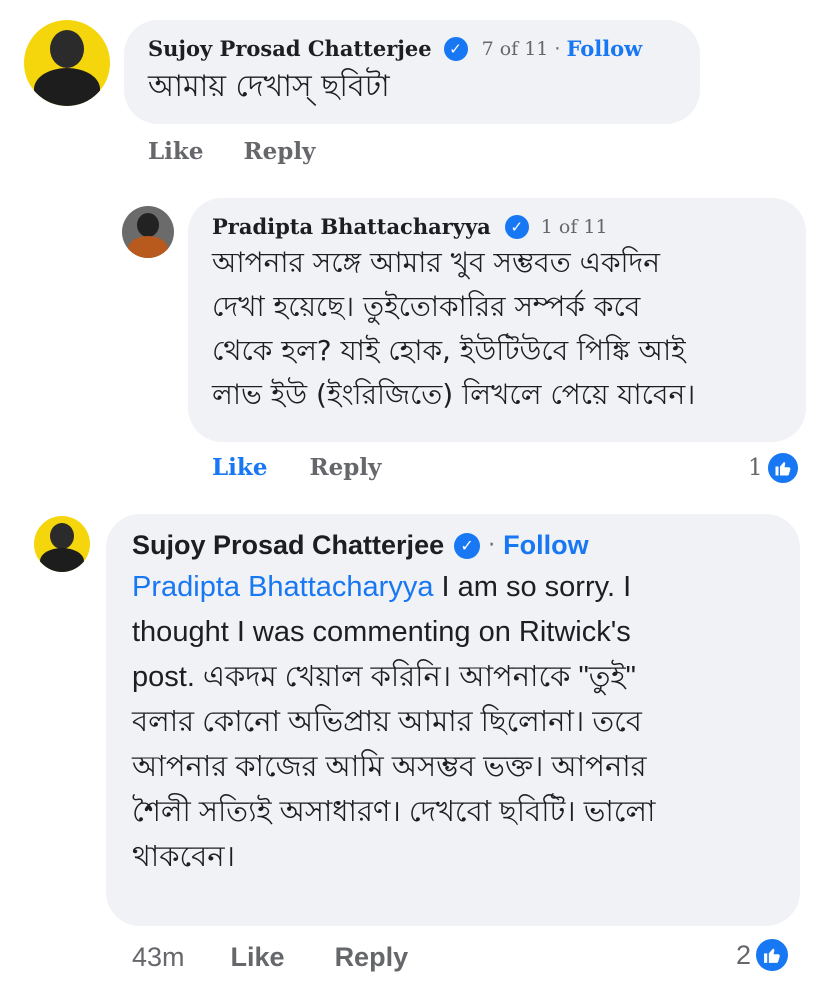 This screenshot has width=831, height=1000. Describe the element at coordinates (389, 767) in the screenshot. I see `comment-line: আপনার কাজের আমি অসম্ভব ভক্ত। আপনার` at that location.